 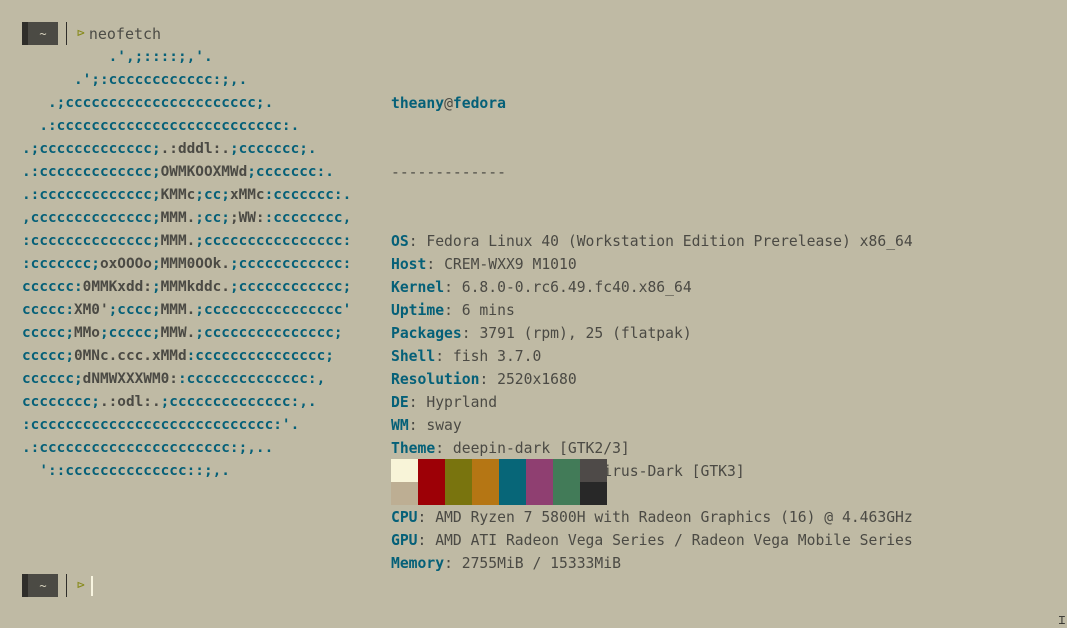 I want to click on info-row-wm: WM: sway, so click(x=652, y=425).